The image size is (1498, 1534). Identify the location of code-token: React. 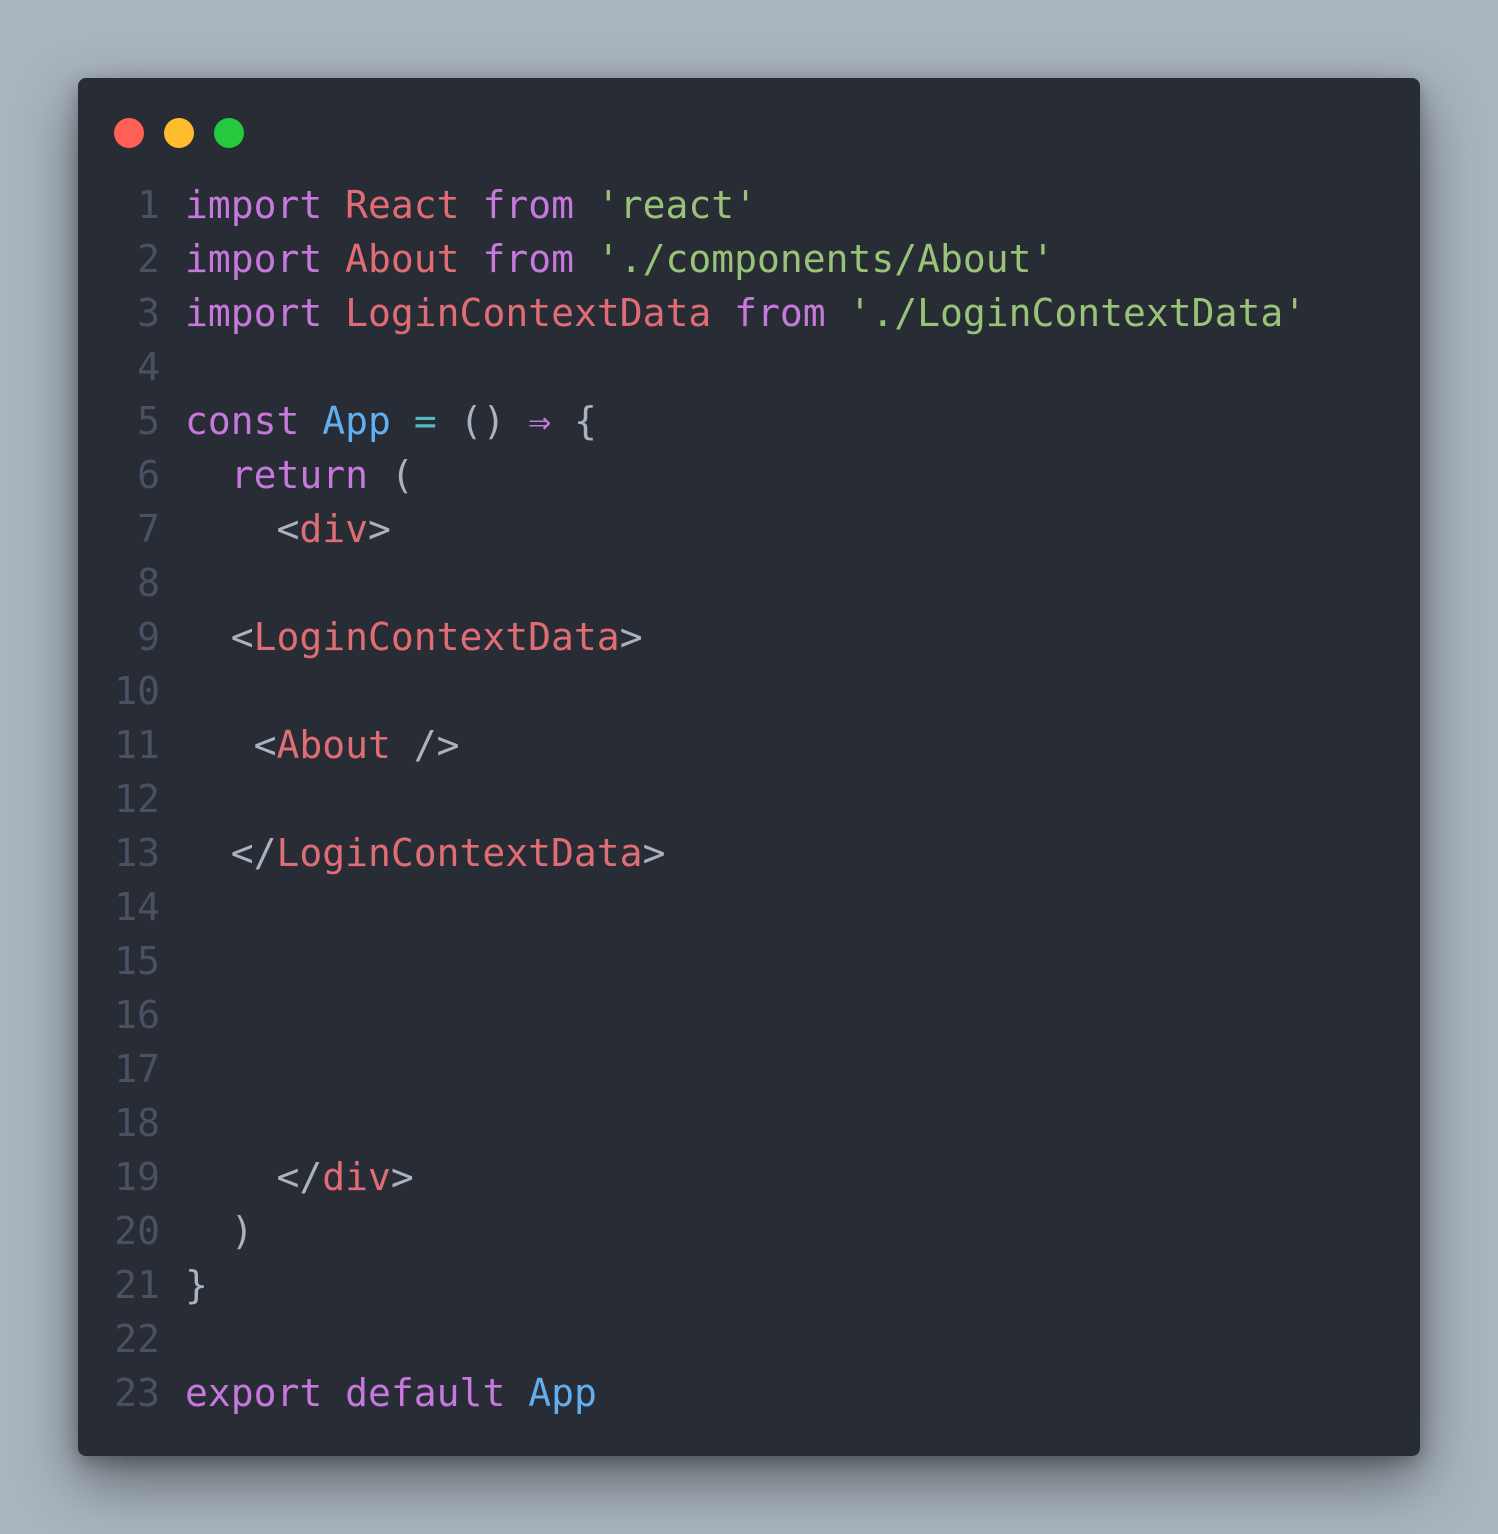
(402, 205).